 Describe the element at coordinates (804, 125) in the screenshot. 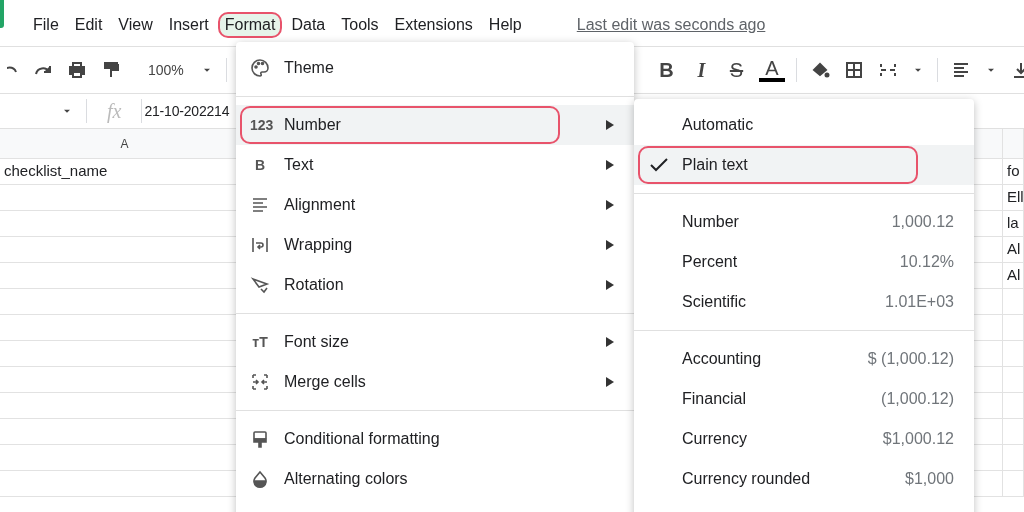

I see `menu-item: Automatic` at that location.